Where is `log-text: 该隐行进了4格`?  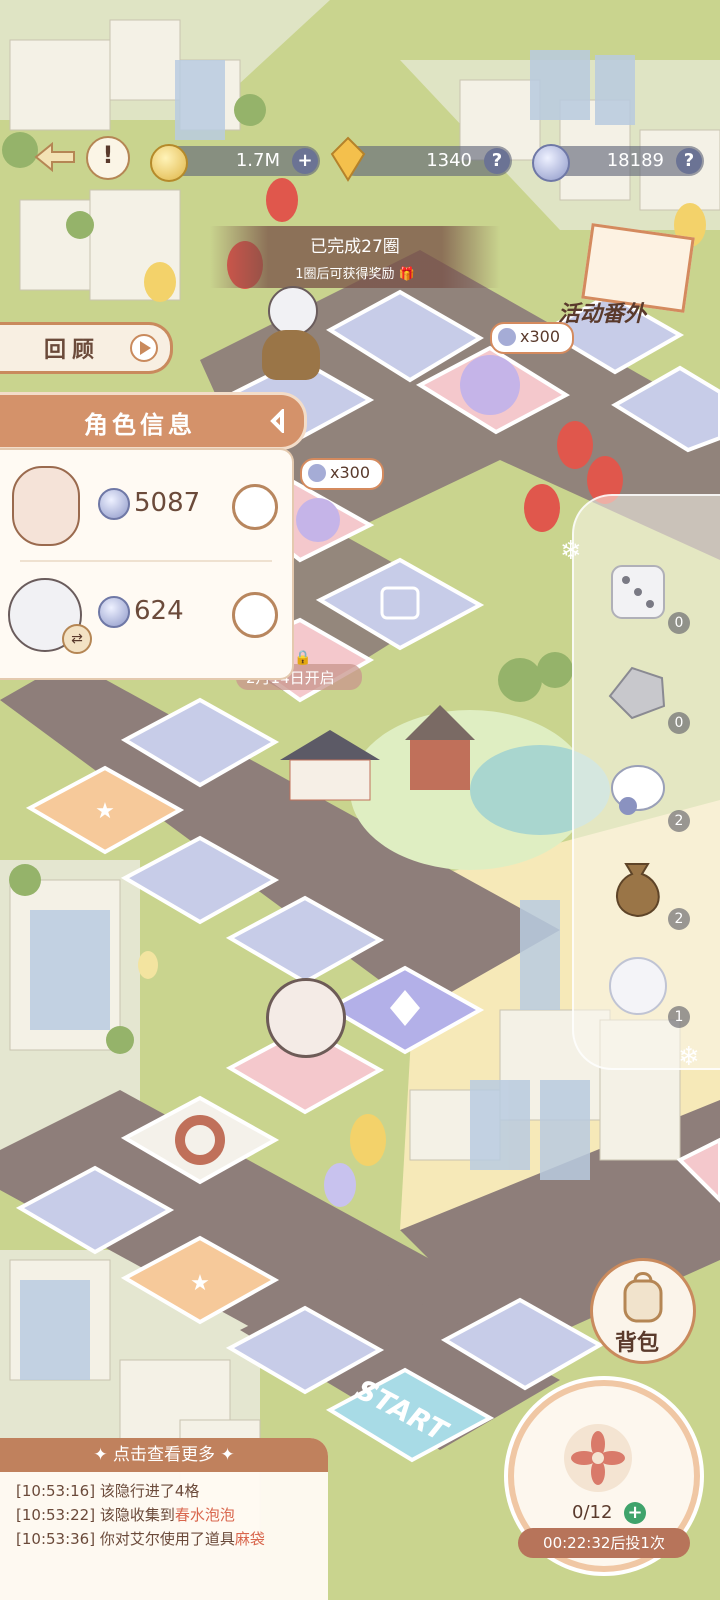
log-text: 该隐行进了4格 is located at coordinates (149, 1491).